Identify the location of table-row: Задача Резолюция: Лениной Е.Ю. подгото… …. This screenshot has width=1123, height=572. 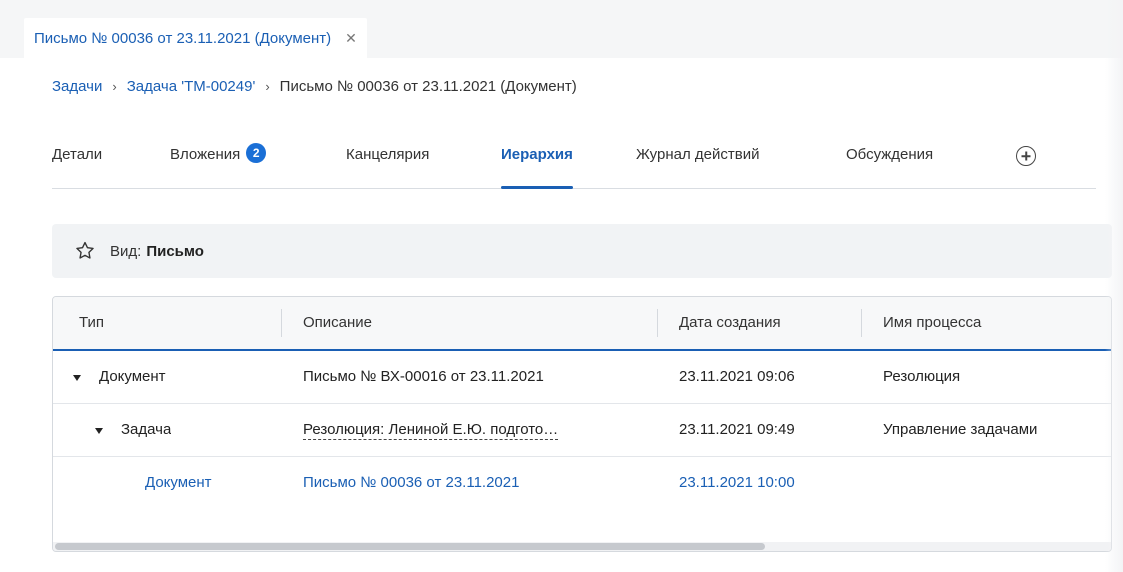
(582, 430).